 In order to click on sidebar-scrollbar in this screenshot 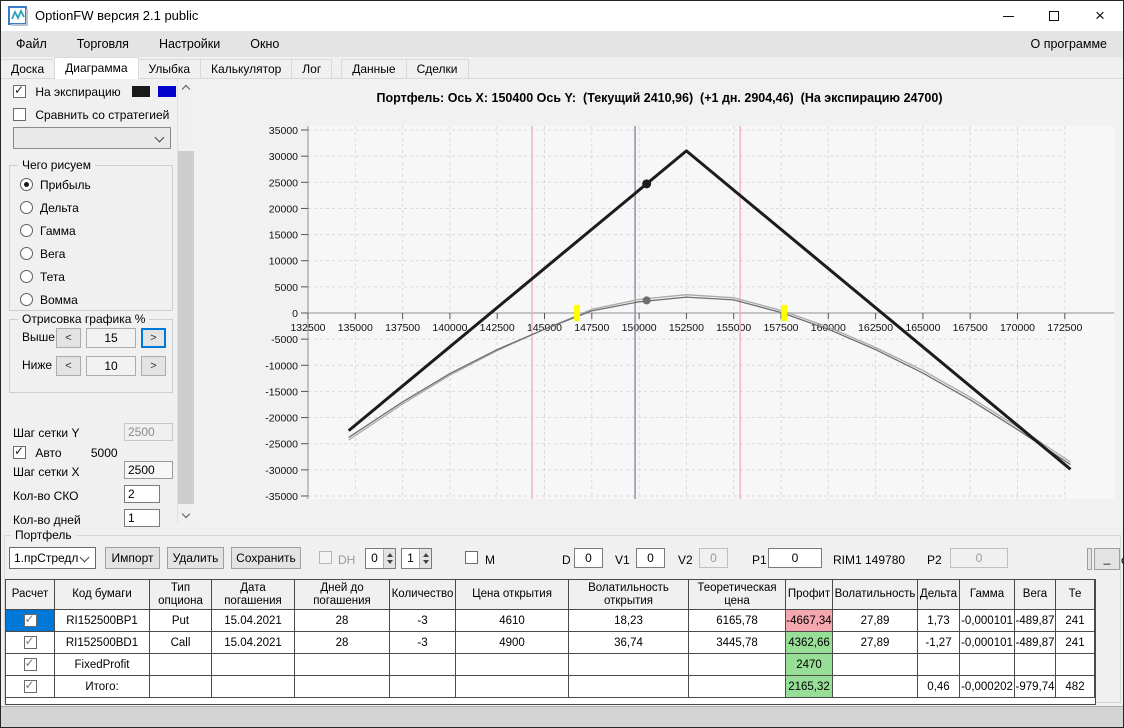, I will do `click(186, 301)`.